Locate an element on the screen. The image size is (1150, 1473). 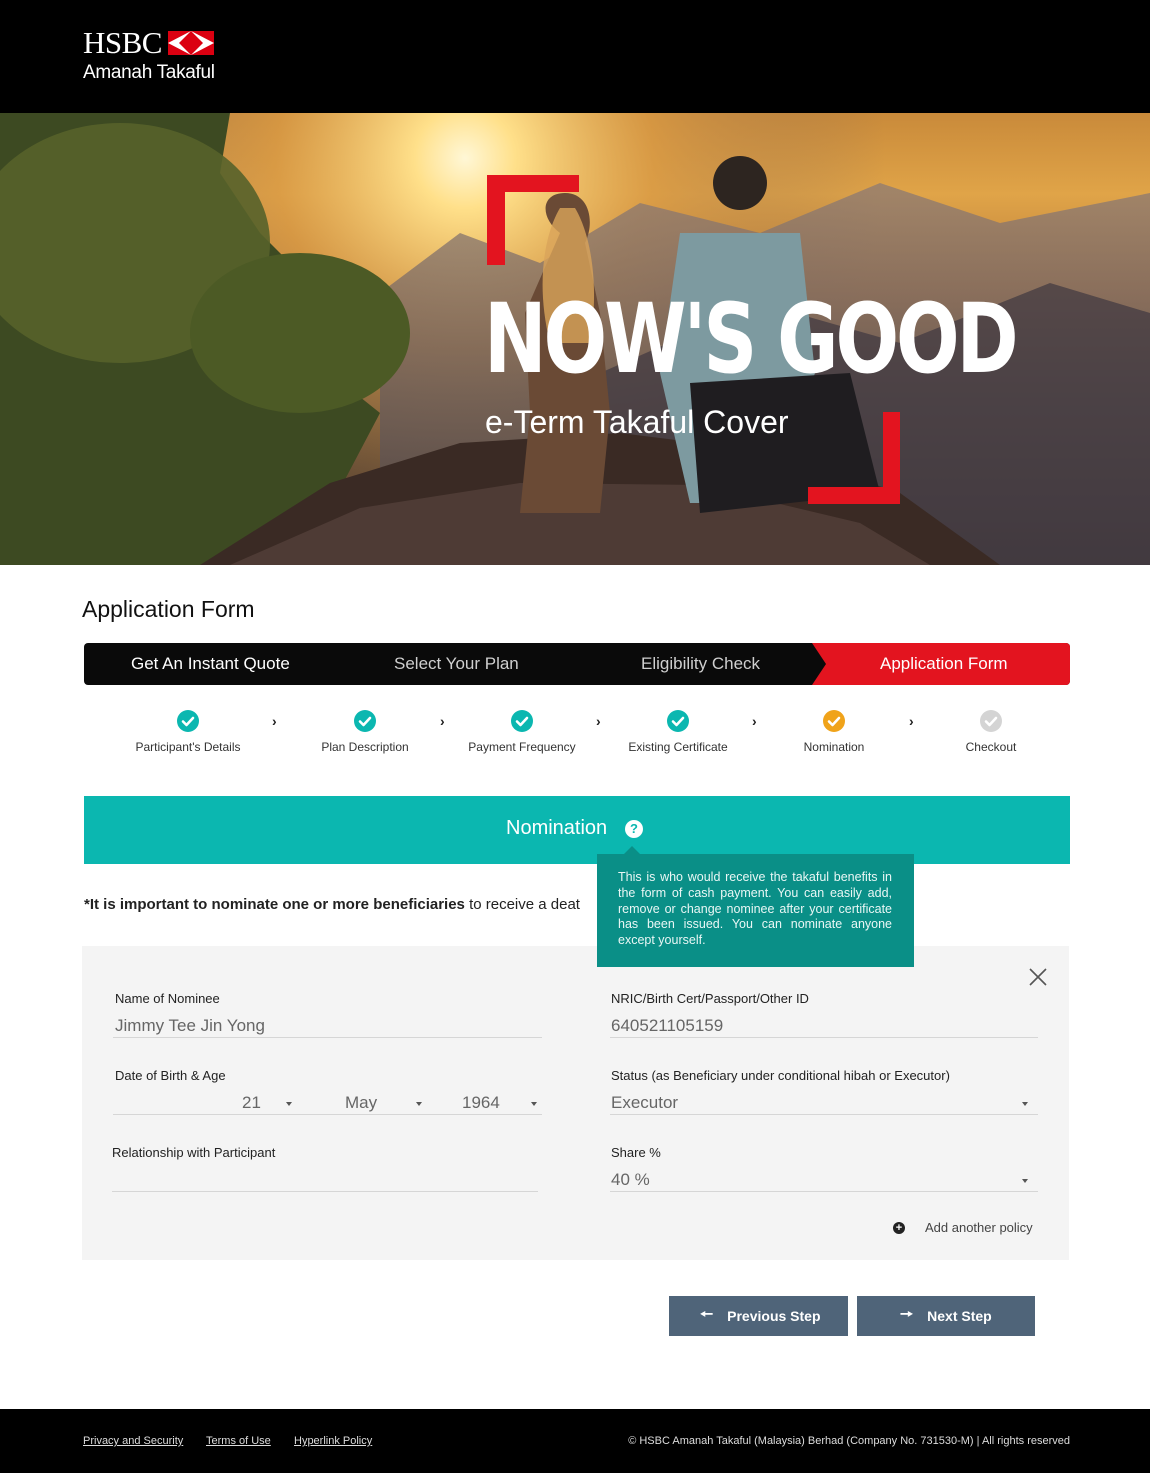
relationship-input is located at coordinates (325, 1180).